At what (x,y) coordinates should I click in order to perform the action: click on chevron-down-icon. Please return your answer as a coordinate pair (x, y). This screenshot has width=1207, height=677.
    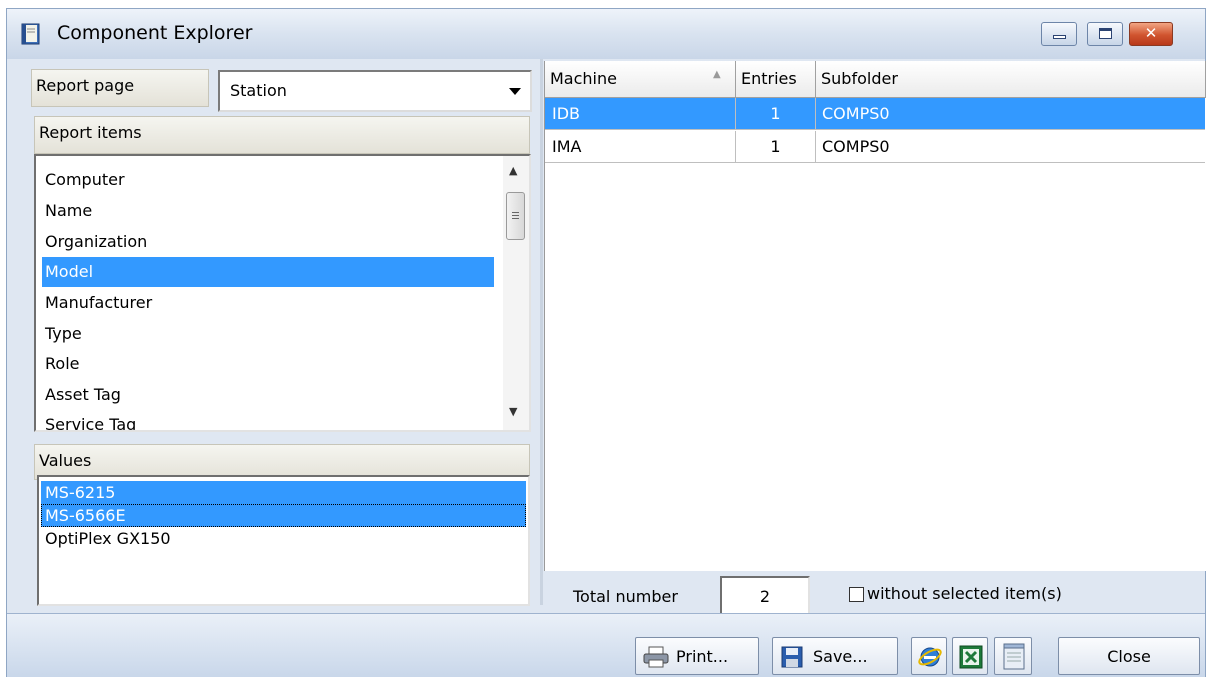
    Looking at the image, I should click on (515, 91).